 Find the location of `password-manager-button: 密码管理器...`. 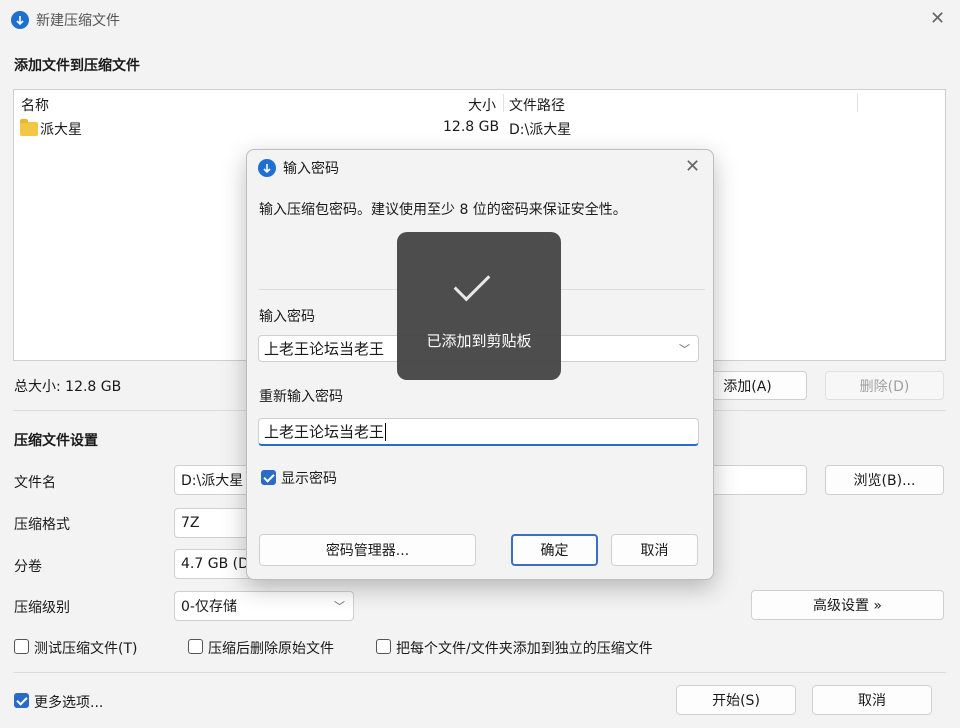

password-manager-button: 密码管理器... is located at coordinates (367, 550).